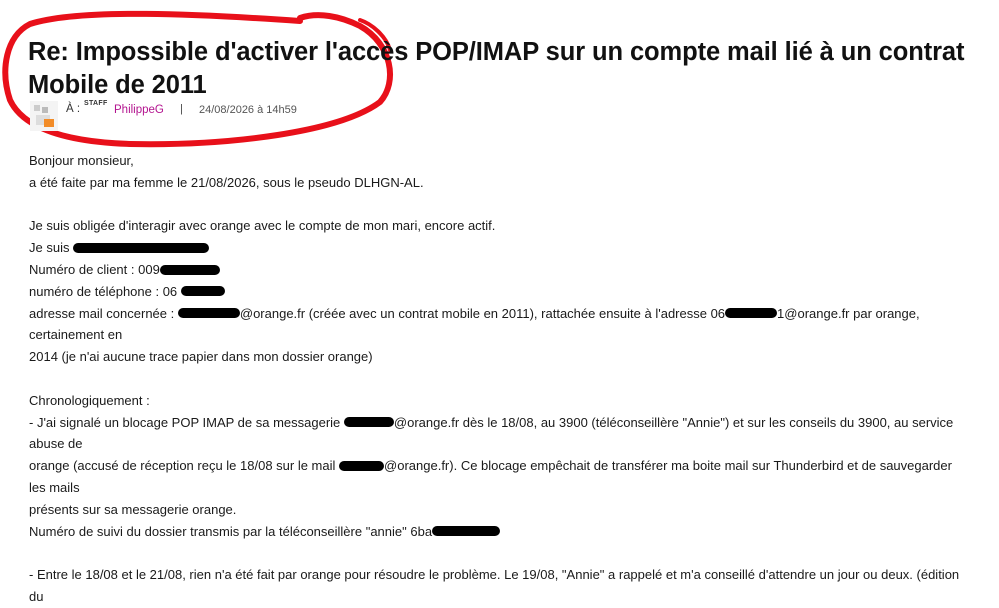  Describe the element at coordinates (248, 110) in the screenshot. I see `post-date: 24/08/2026 à 14h59` at that location.